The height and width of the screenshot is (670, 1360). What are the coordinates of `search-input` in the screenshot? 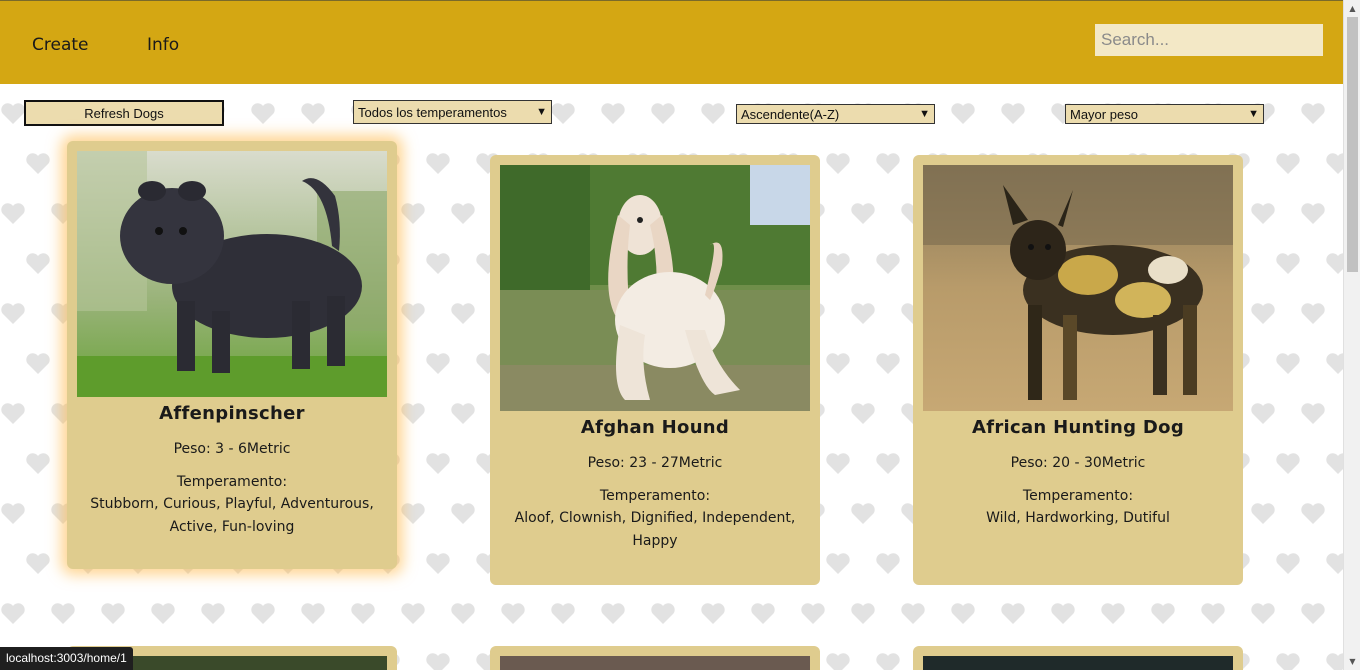 It's located at (1209, 40).